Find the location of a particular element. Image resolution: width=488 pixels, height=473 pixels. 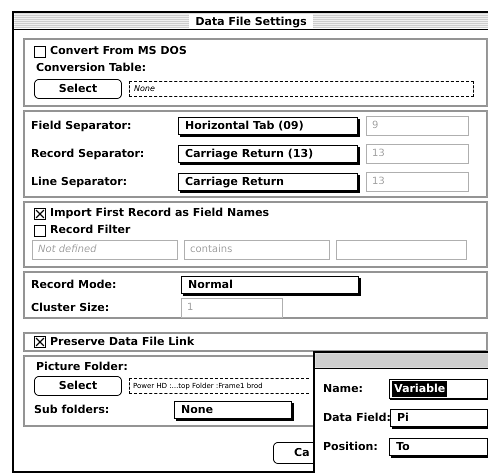

input-field: None is located at coordinates (301, 89).